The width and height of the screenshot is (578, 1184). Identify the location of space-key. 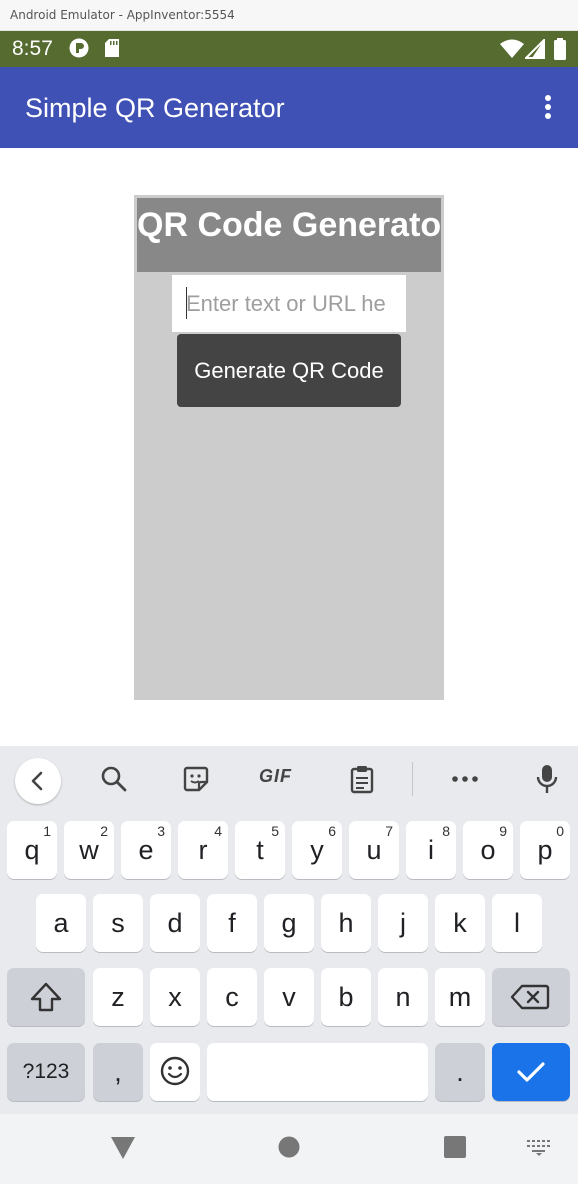
(317, 1072).